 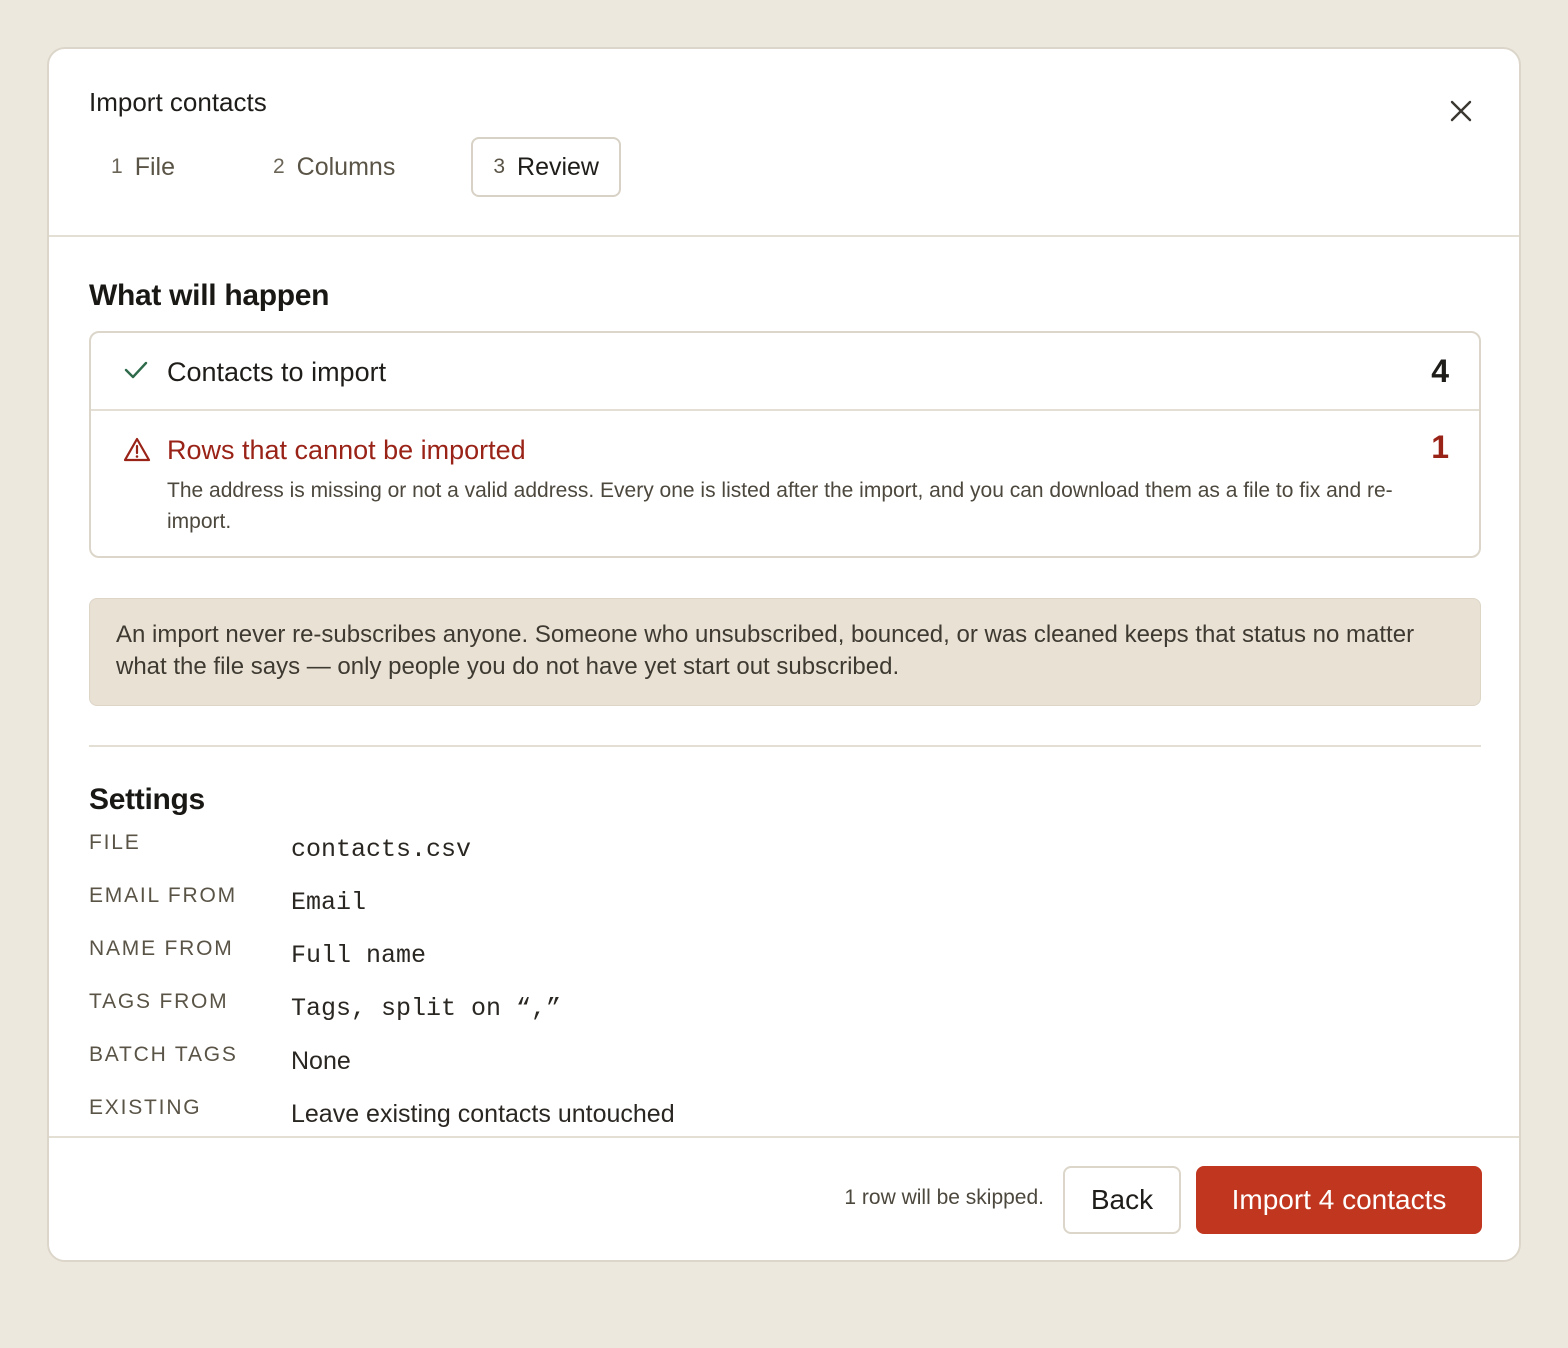 I want to click on setting-key: Existing, so click(x=145, y=1107).